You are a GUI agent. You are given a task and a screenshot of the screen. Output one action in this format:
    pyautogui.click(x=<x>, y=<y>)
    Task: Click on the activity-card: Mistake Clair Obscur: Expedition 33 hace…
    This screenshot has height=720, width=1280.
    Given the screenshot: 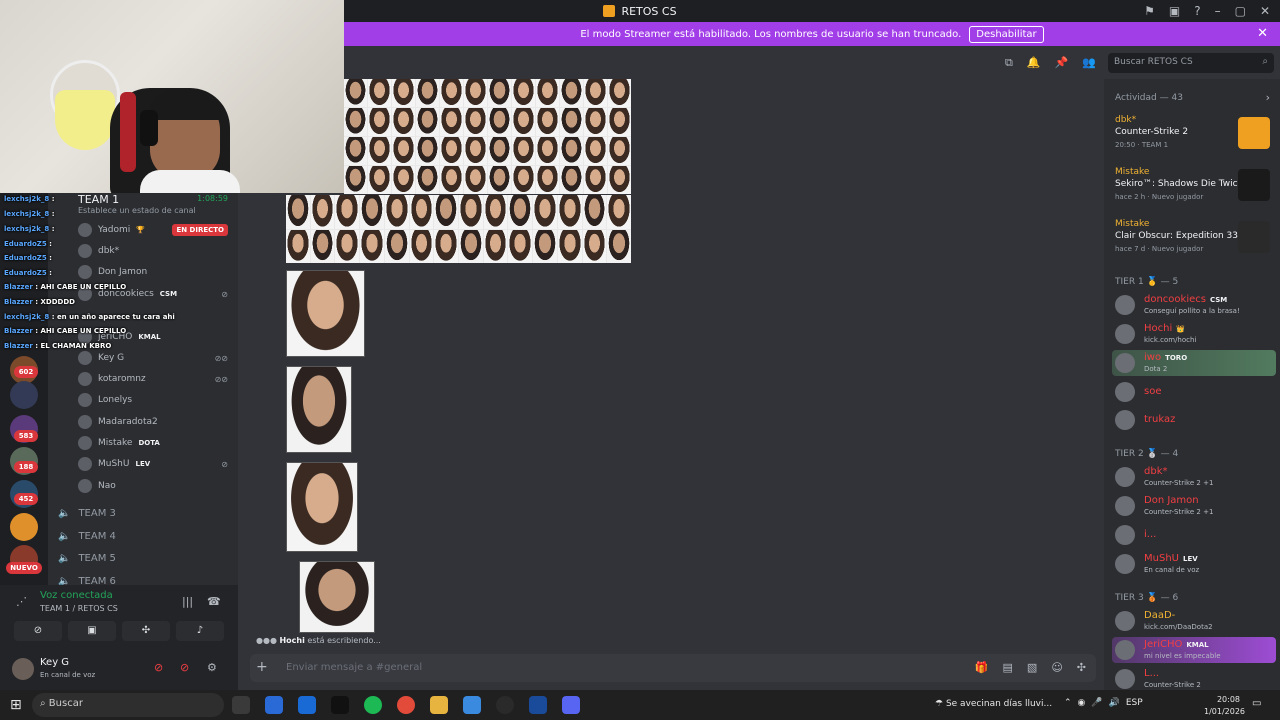 What is the action you would take?
    pyautogui.click(x=1192, y=240)
    